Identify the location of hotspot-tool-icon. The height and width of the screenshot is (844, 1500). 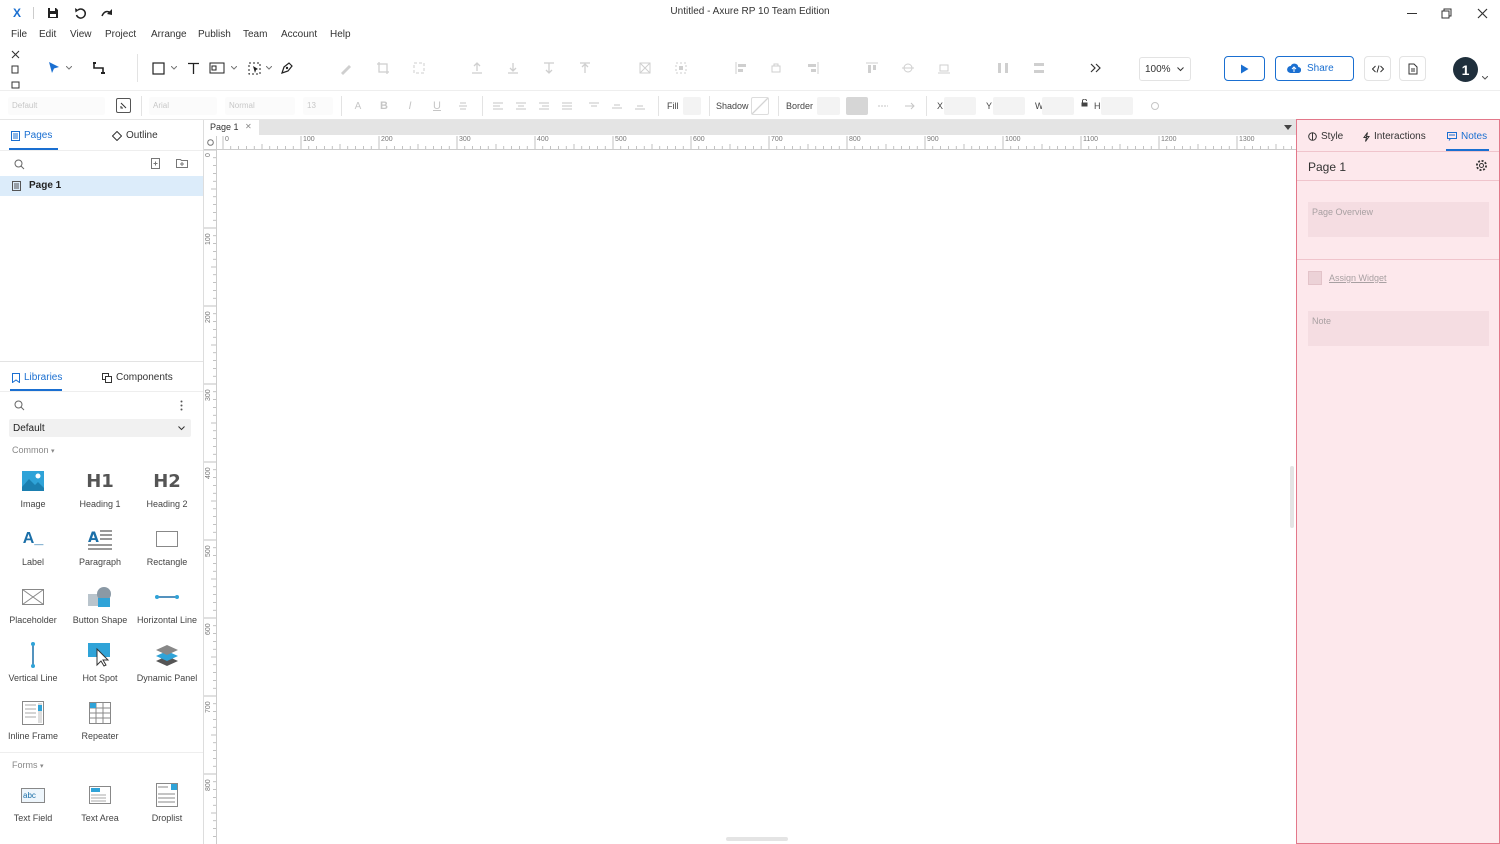
(254, 68).